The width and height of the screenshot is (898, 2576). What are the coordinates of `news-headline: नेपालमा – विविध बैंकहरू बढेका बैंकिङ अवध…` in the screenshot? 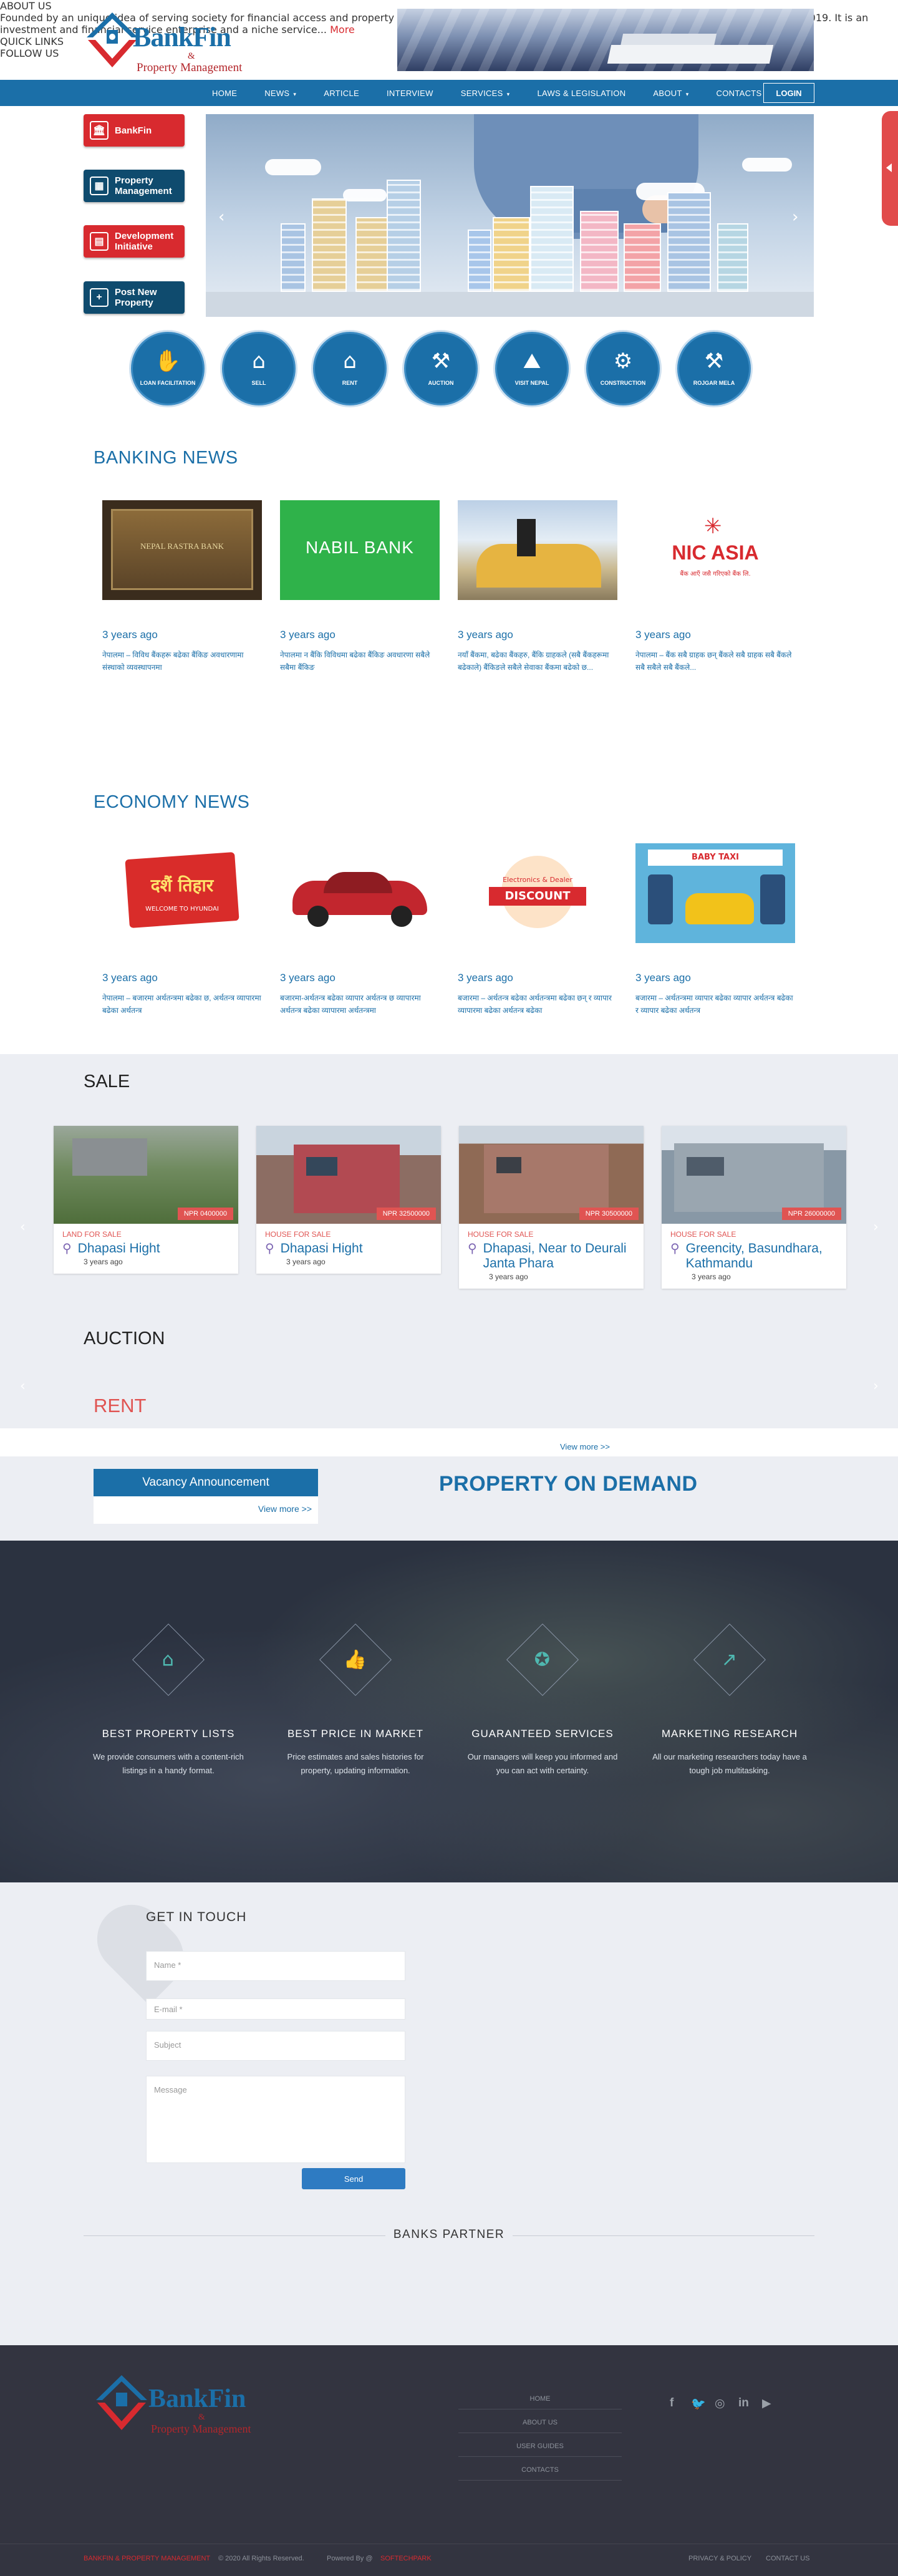 It's located at (182, 661).